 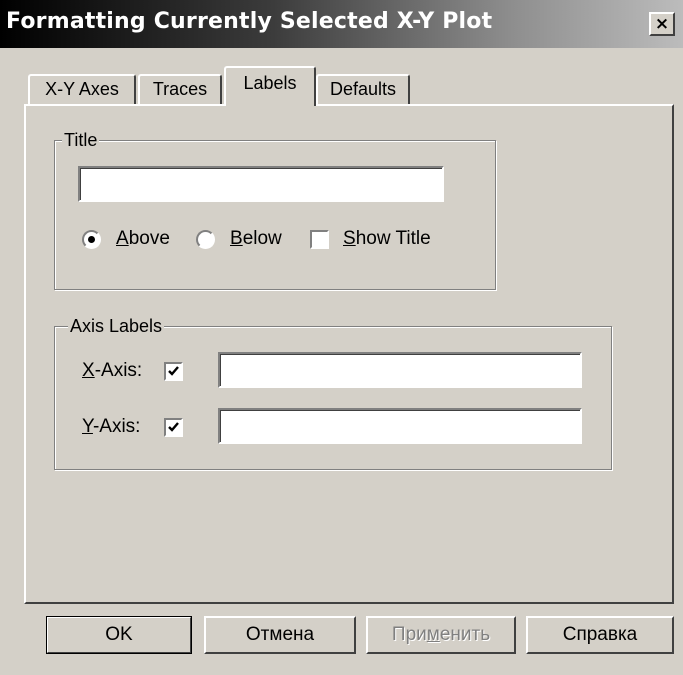 What do you see at coordinates (249, 21) in the screenshot?
I see `window-title: Formatting Currently Selected X-Y Plot` at bounding box center [249, 21].